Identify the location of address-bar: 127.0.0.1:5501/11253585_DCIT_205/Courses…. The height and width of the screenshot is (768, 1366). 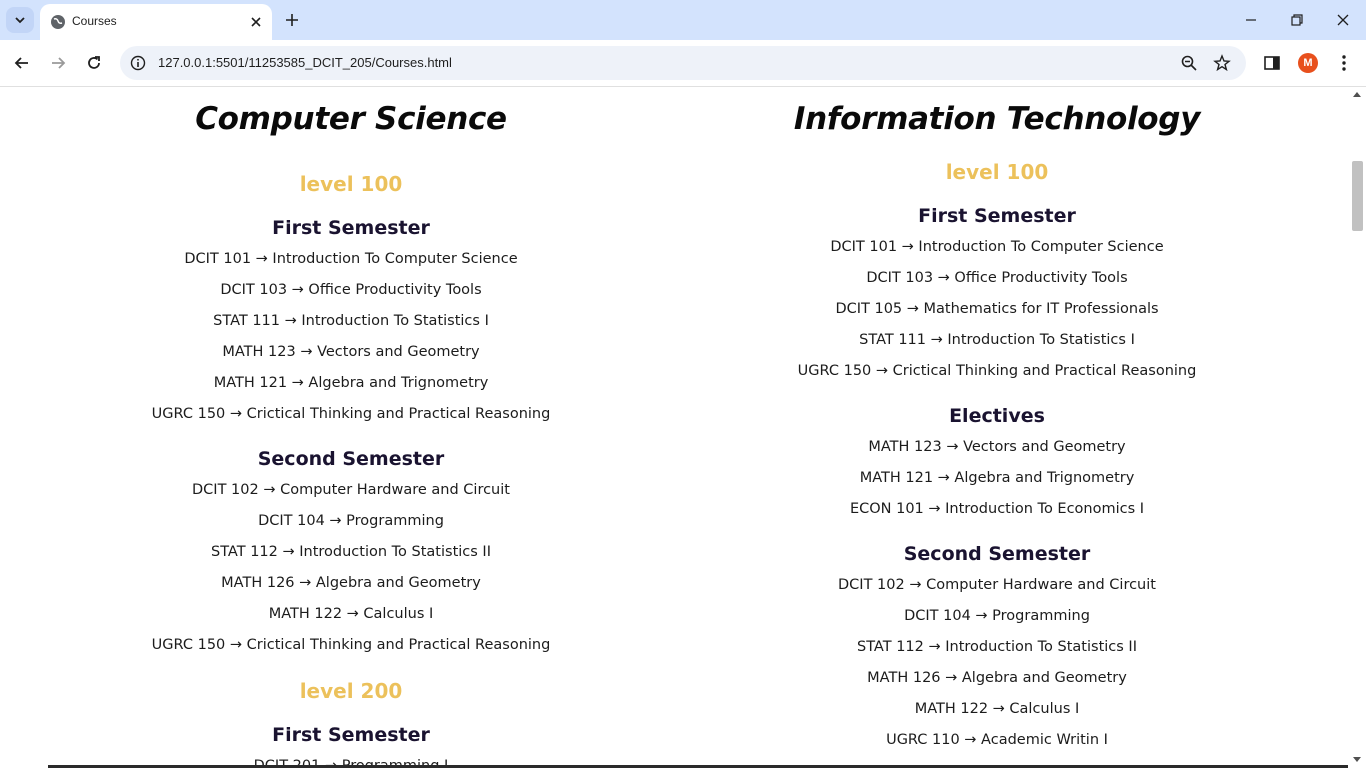
(683, 63).